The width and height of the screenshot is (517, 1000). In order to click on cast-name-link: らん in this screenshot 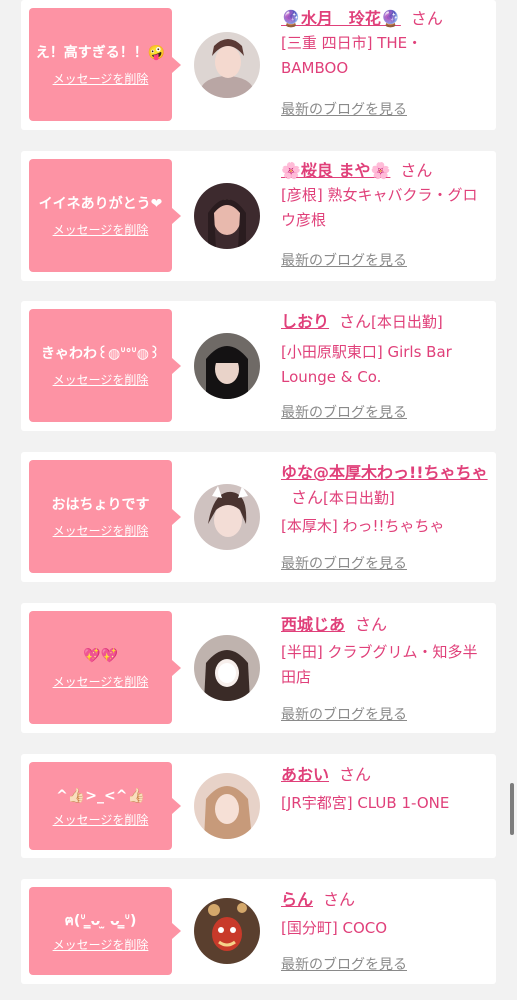, I will do `click(297, 899)`.